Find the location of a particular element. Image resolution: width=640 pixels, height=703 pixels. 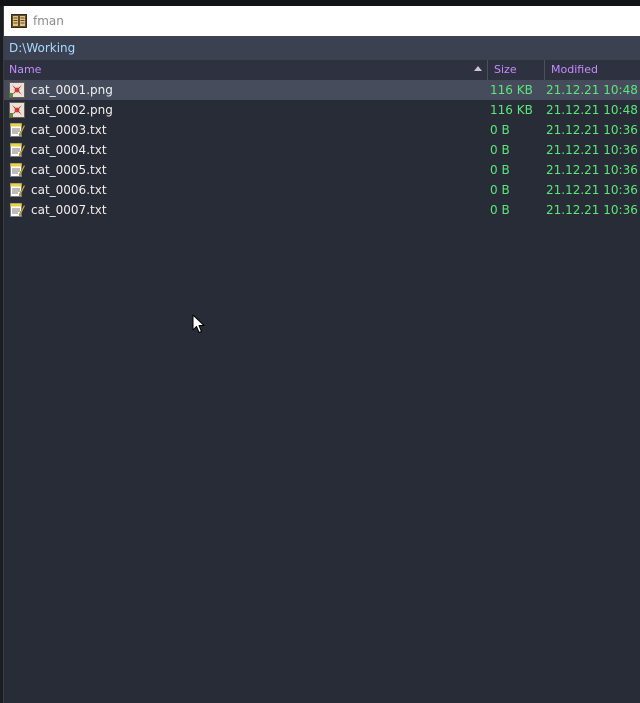

column-header-modified: Modified is located at coordinates (592, 70).